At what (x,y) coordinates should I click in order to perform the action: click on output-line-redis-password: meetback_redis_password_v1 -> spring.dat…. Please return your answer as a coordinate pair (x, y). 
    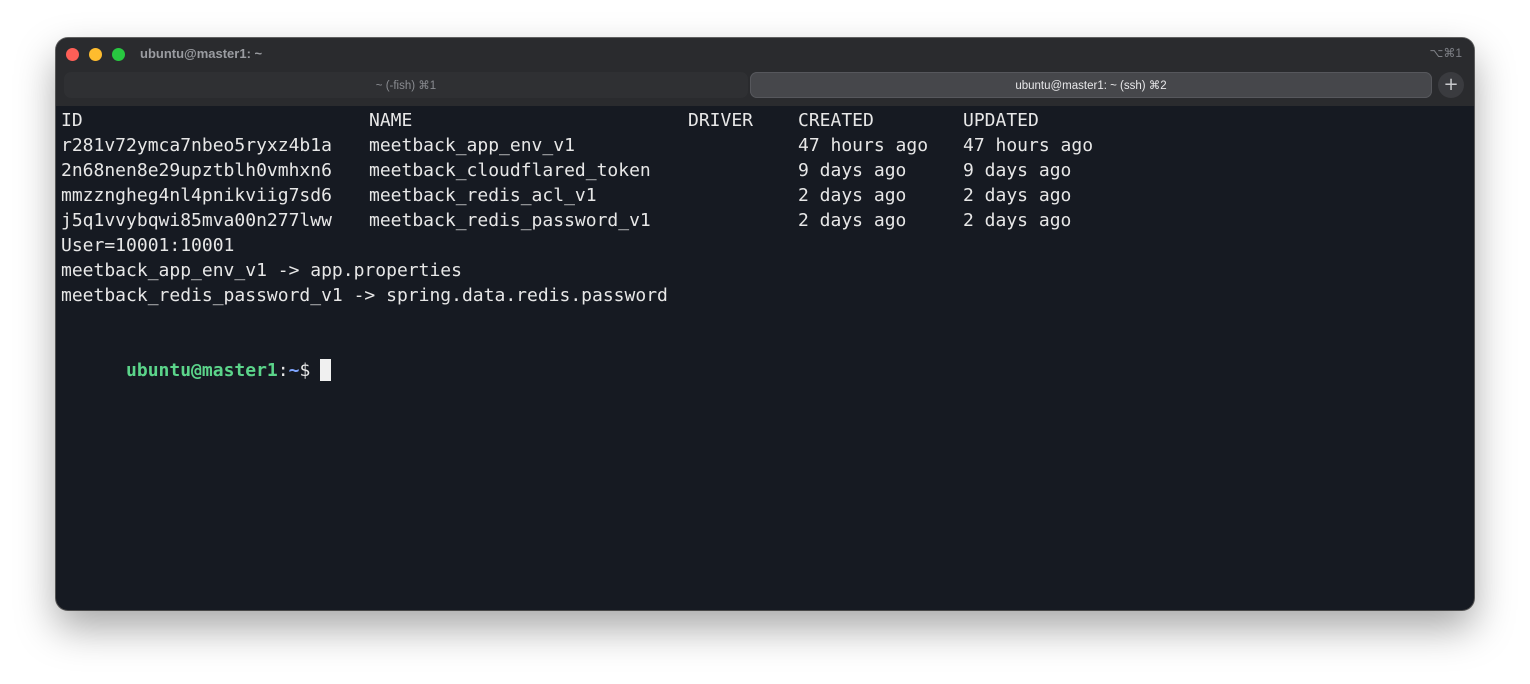
    Looking at the image, I should click on (364, 295).